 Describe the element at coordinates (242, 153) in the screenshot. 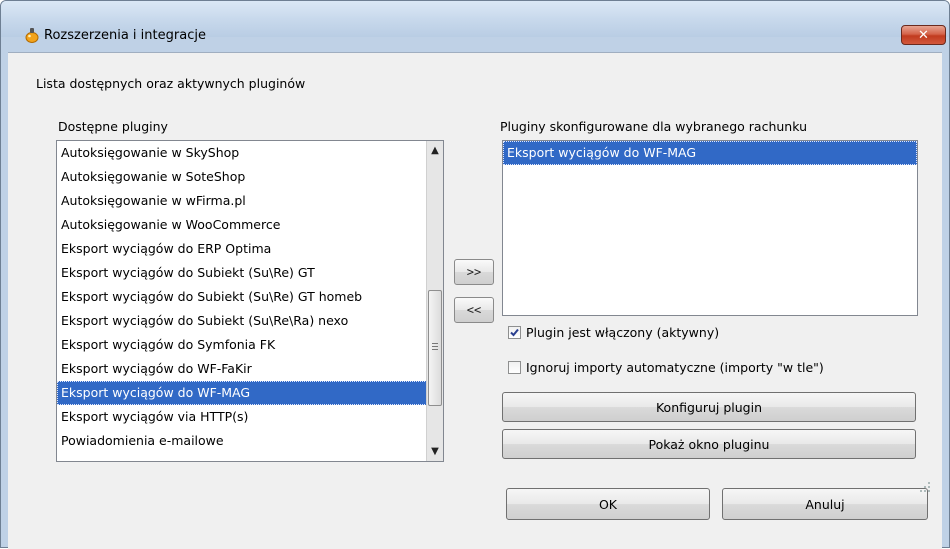

I see `available-plugin-item: Autoksięgowanie w SkyShop` at that location.